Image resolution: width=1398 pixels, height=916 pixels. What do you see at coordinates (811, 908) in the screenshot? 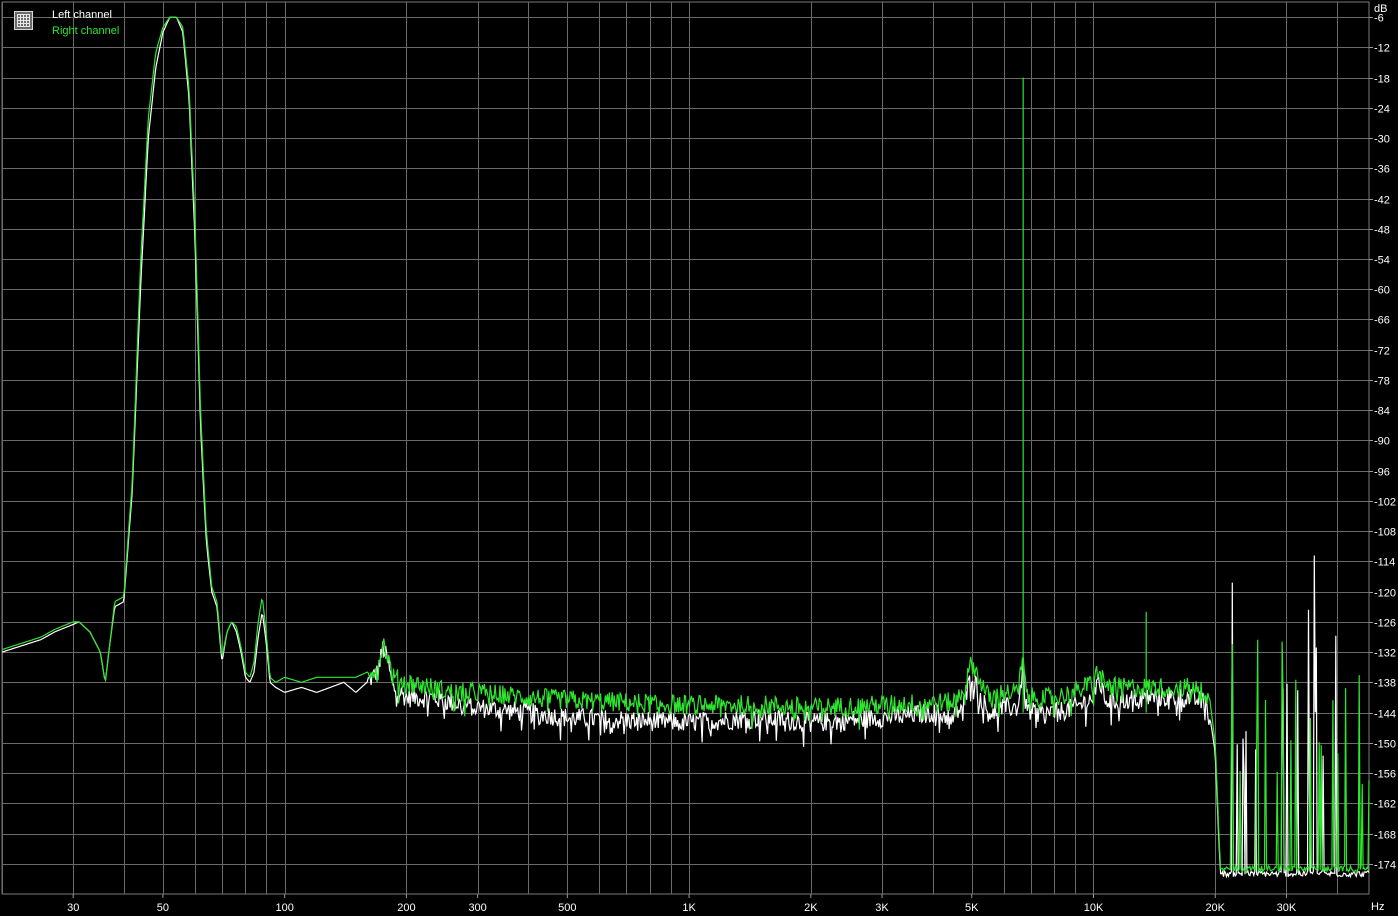
I see `x-tick-label: 2K` at bounding box center [811, 908].